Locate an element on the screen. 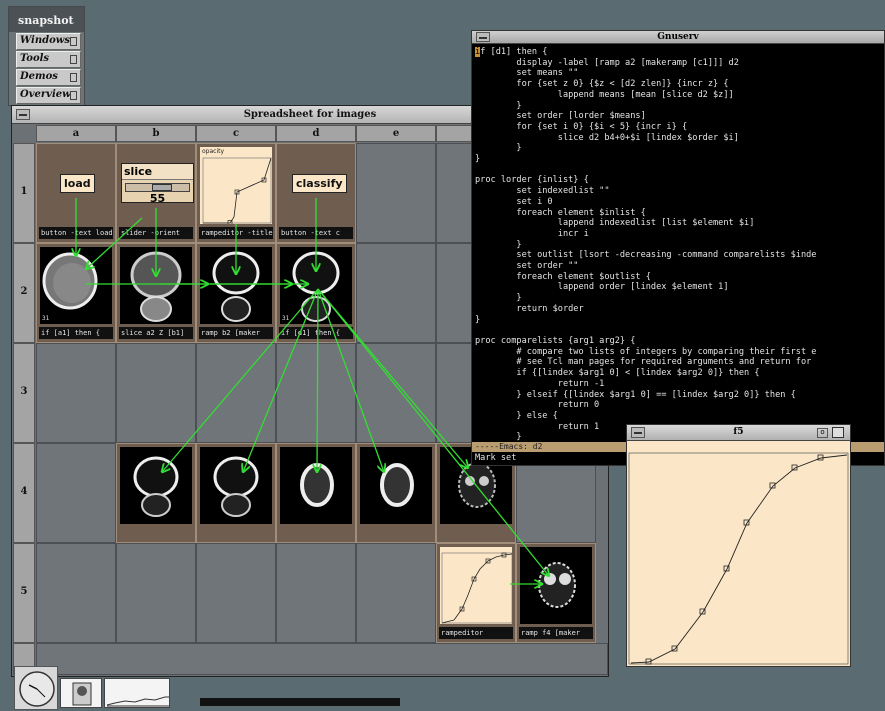 This screenshot has height=711, width=885. cell-b3 is located at coordinates (156, 393).